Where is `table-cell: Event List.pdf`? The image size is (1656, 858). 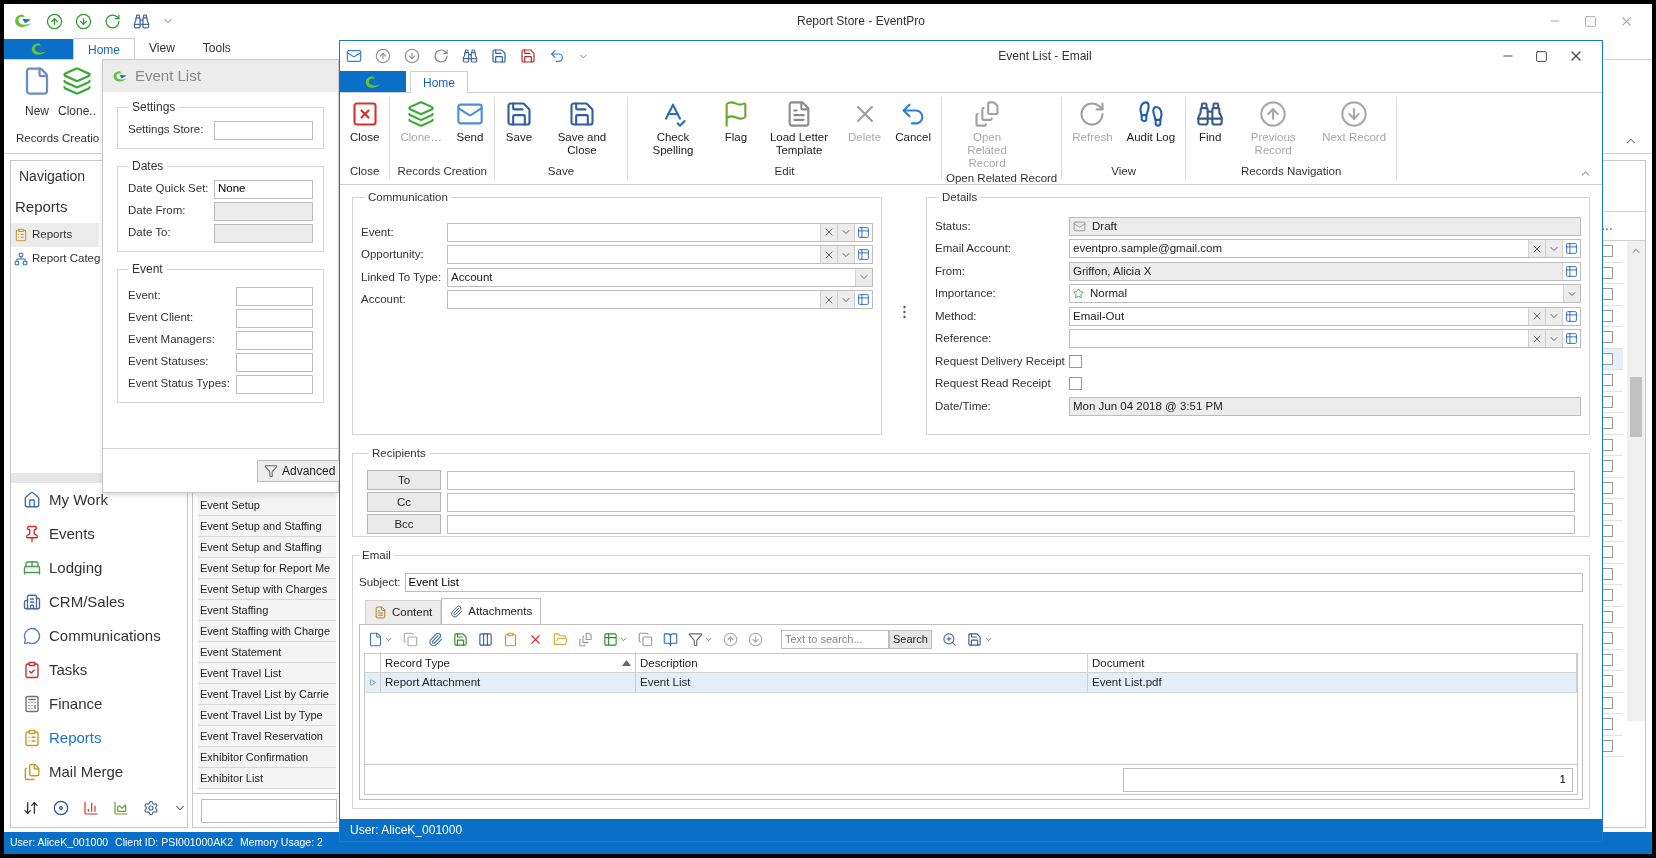 table-cell: Event List.pdf is located at coordinates (1332, 683).